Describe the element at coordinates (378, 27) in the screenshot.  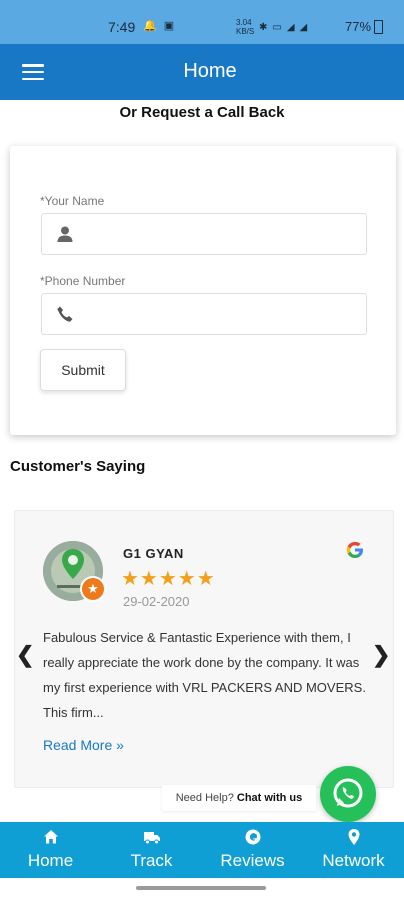
I see `battery-icon` at that location.